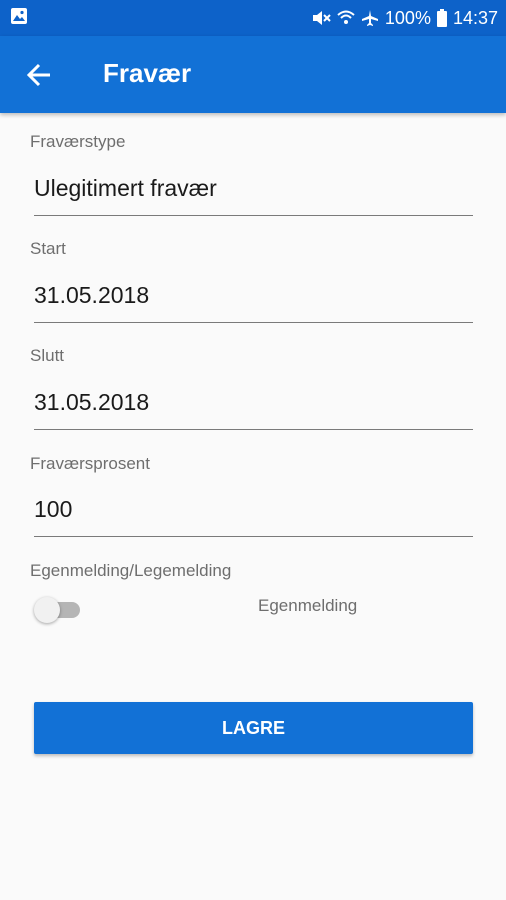 This screenshot has height=900, width=506. Describe the element at coordinates (441, 18) in the screenshot. I see `battery-icon` at that location.